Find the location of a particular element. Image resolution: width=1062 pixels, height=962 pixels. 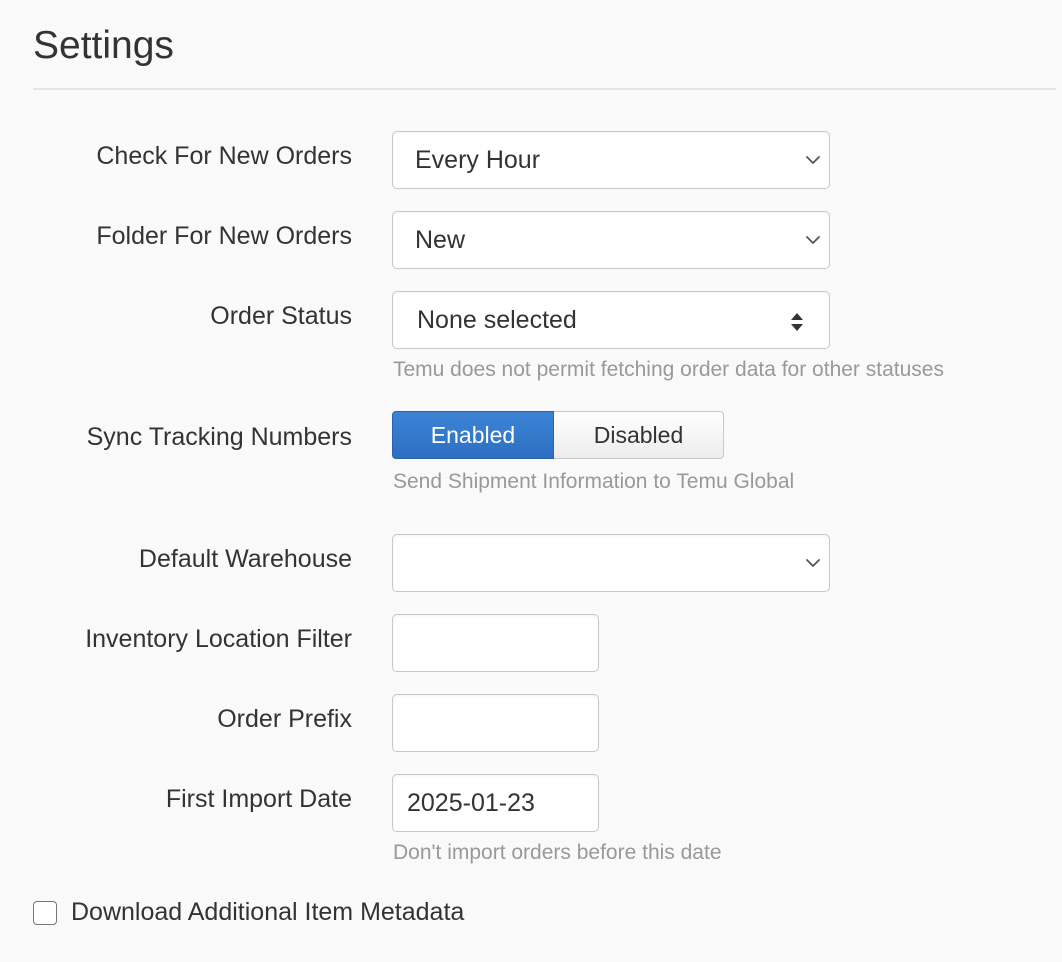

first-import-value: 2025-01-23 is located at coordinates (471, 803).